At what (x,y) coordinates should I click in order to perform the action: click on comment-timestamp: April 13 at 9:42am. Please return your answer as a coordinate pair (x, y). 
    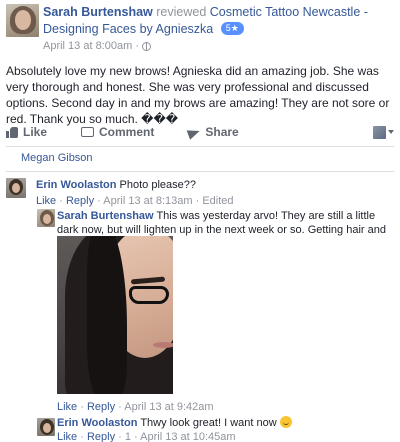
    Looking at the image, I should click on (168, 407).